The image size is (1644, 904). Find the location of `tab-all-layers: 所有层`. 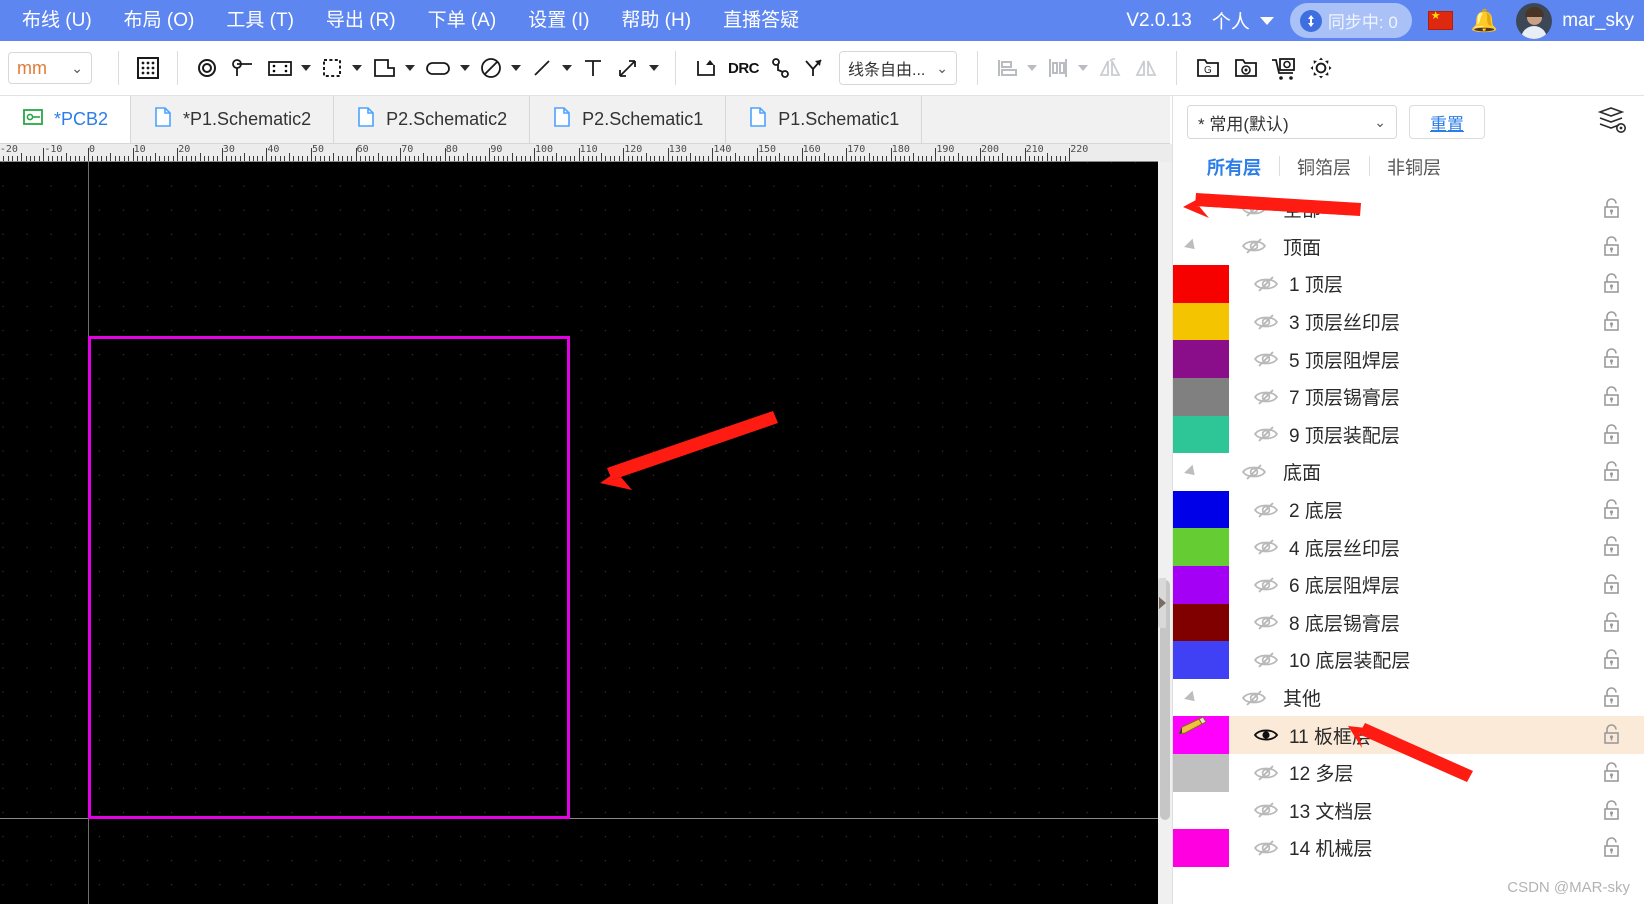

tab-all-layers: 所有层 is located at coordinates (1234, 167).